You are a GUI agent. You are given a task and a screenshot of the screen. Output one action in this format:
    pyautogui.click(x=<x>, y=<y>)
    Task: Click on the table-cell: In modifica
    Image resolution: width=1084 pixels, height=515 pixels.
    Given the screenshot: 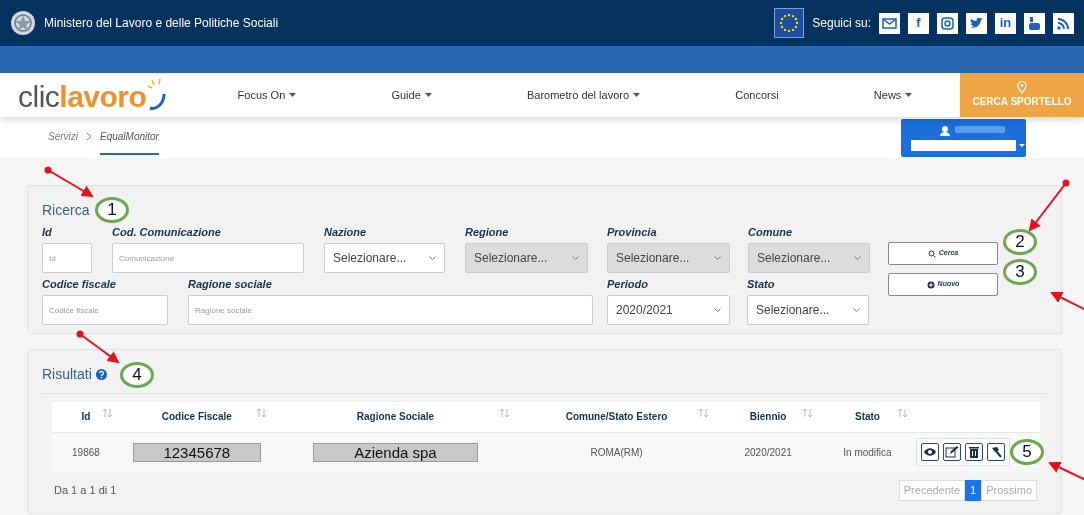 What is the action you would take?
    pyautogui.click(x=867, y=452)
    